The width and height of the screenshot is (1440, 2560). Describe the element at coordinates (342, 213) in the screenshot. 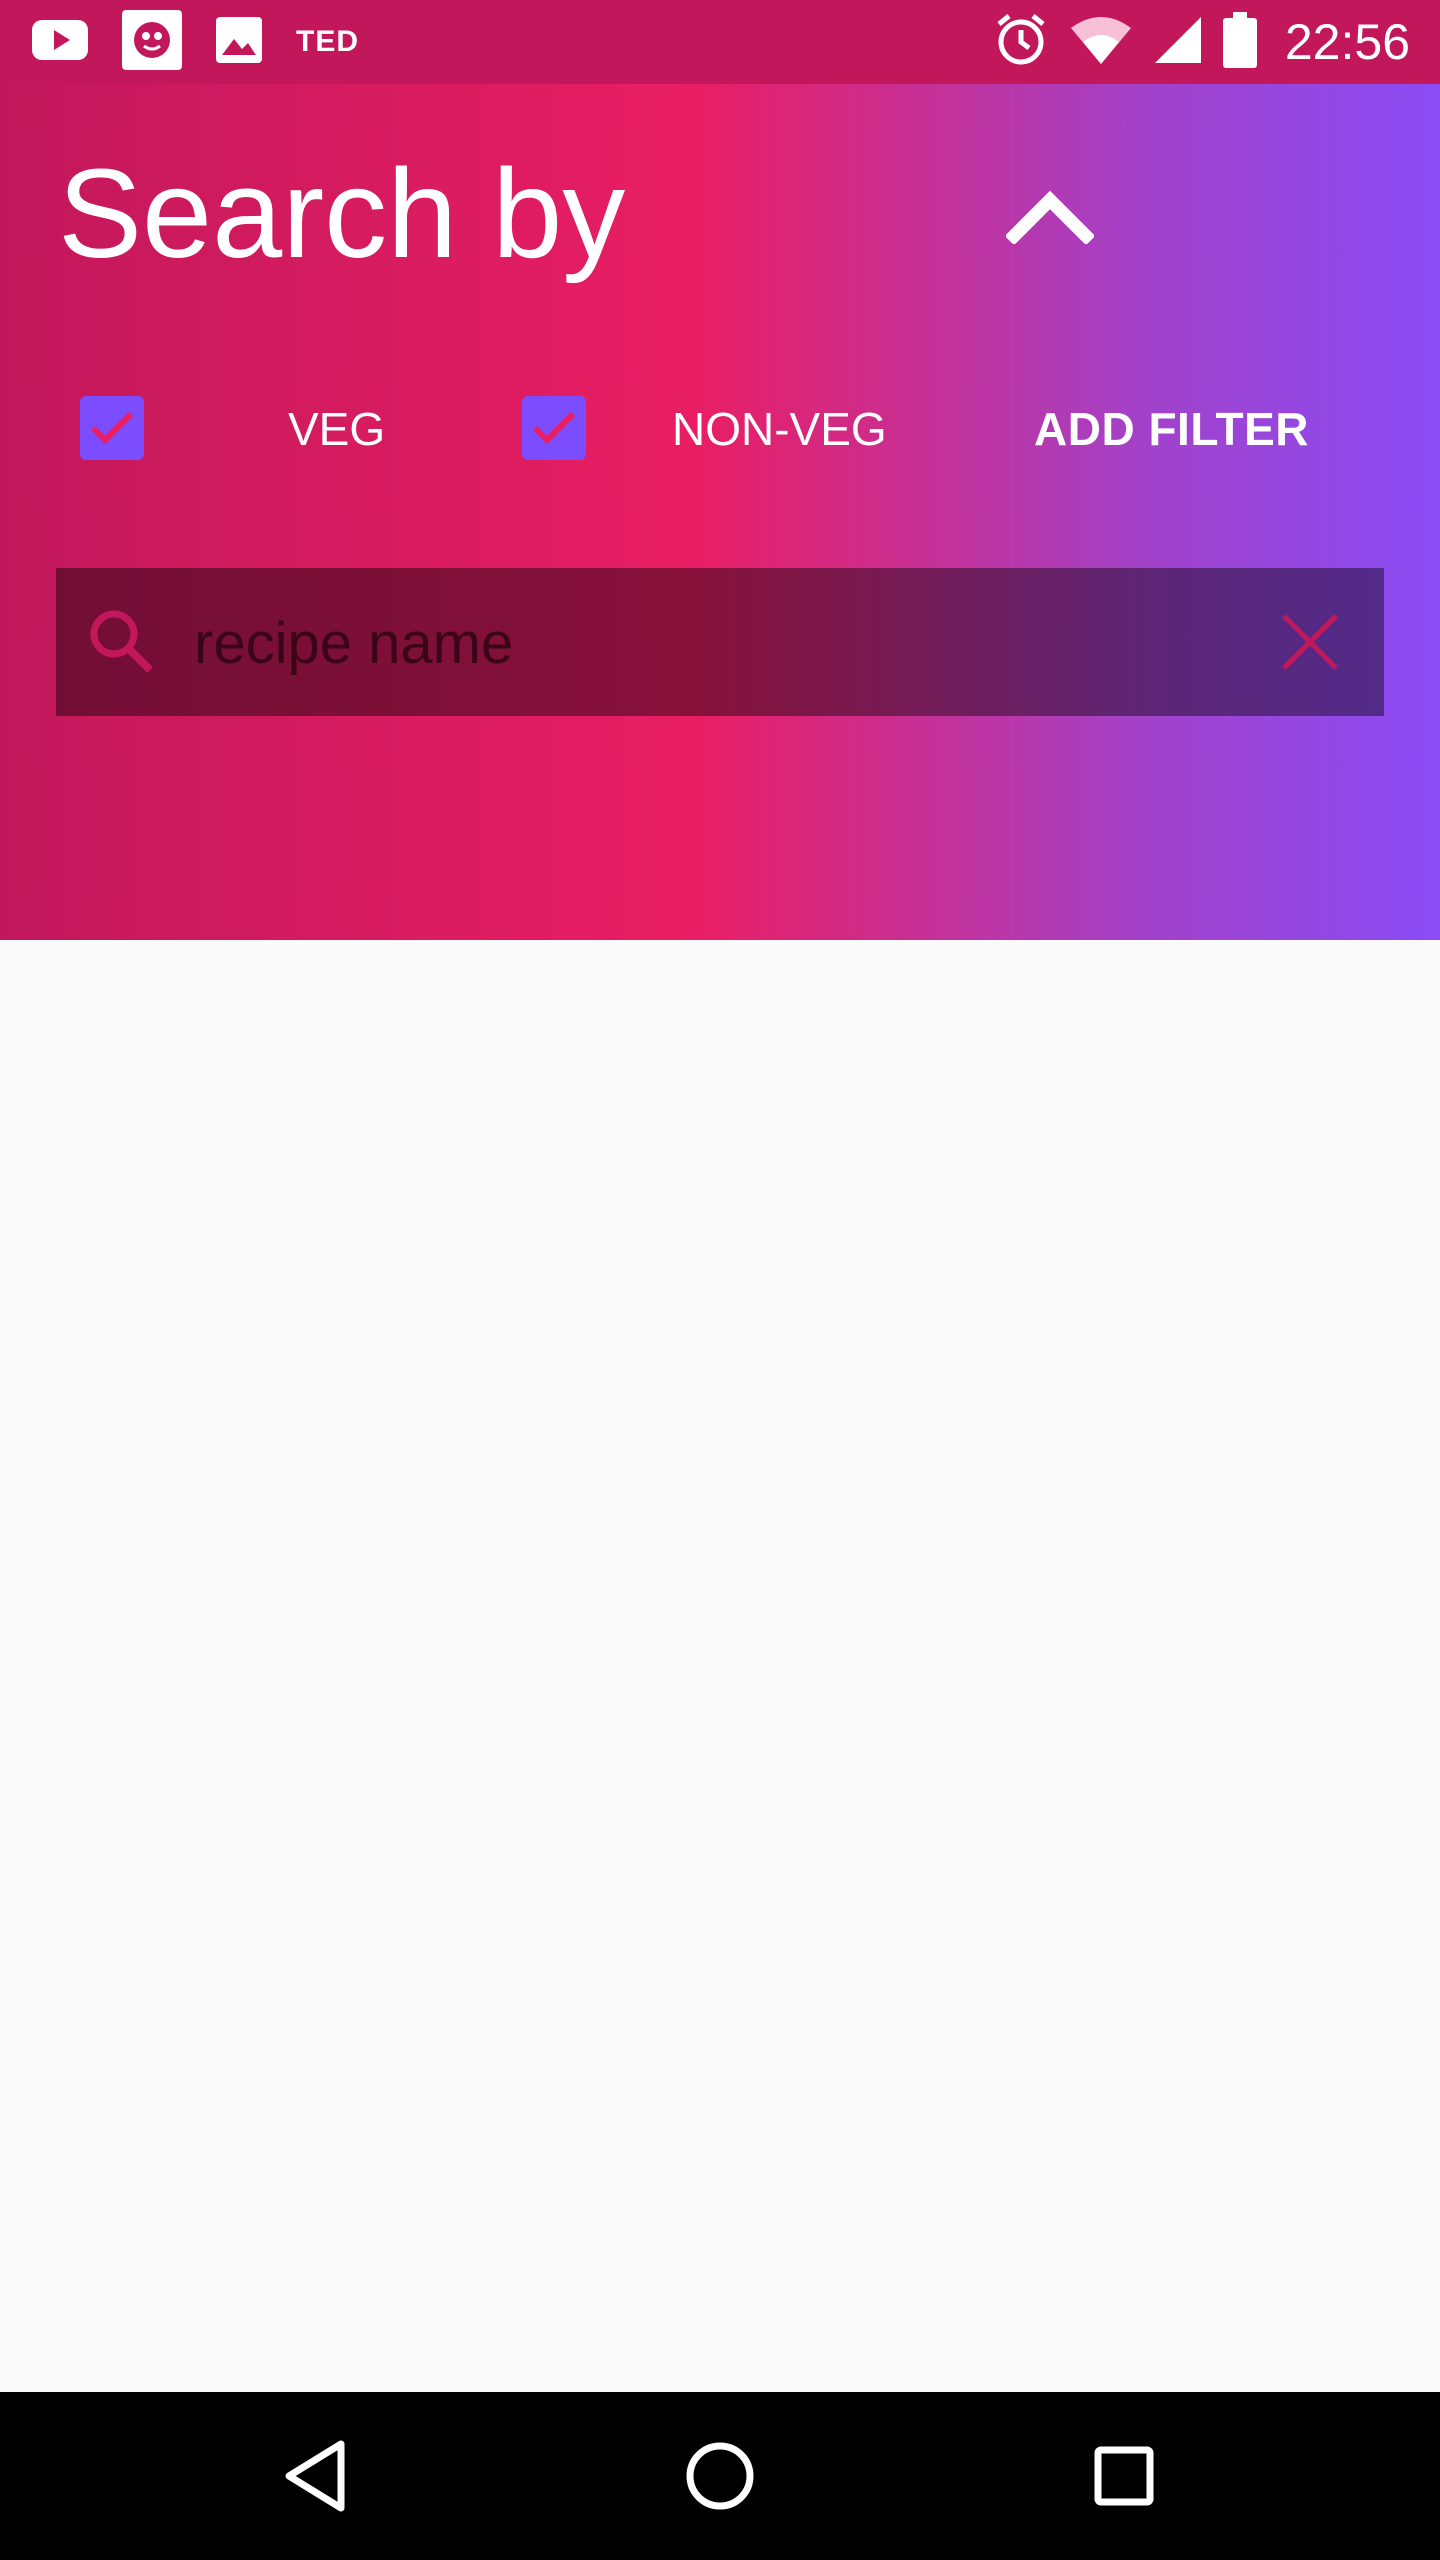

I see `page-title: Search by` at that location.